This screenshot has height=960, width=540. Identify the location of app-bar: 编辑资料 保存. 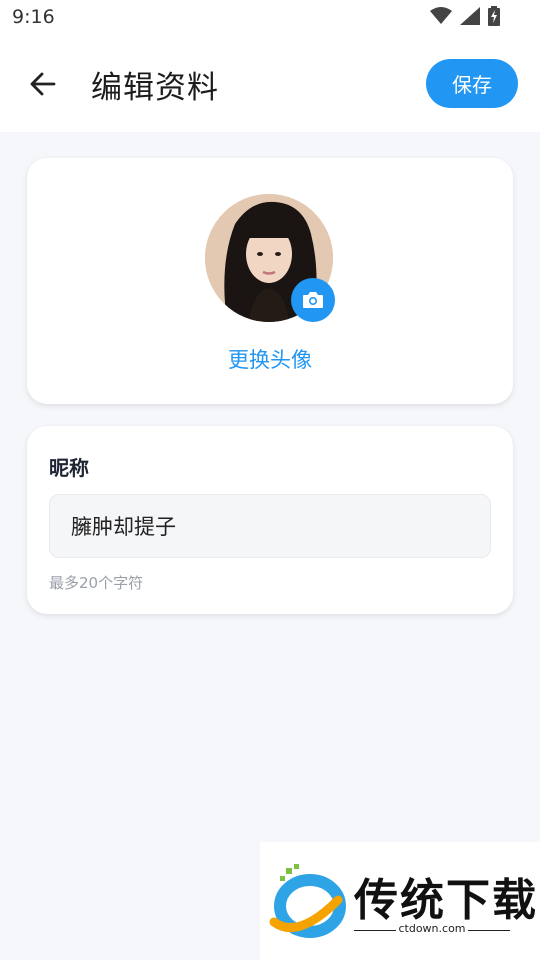
(270, 84).